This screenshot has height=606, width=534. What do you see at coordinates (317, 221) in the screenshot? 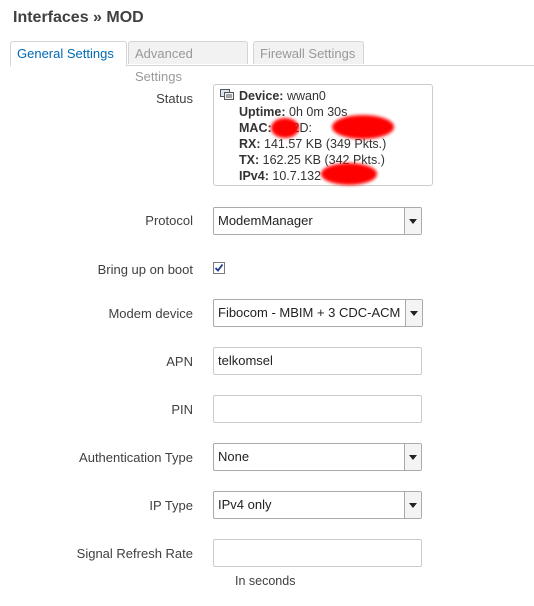
I see `protocol-select: ModemManager` at bounding box center [317, 221].